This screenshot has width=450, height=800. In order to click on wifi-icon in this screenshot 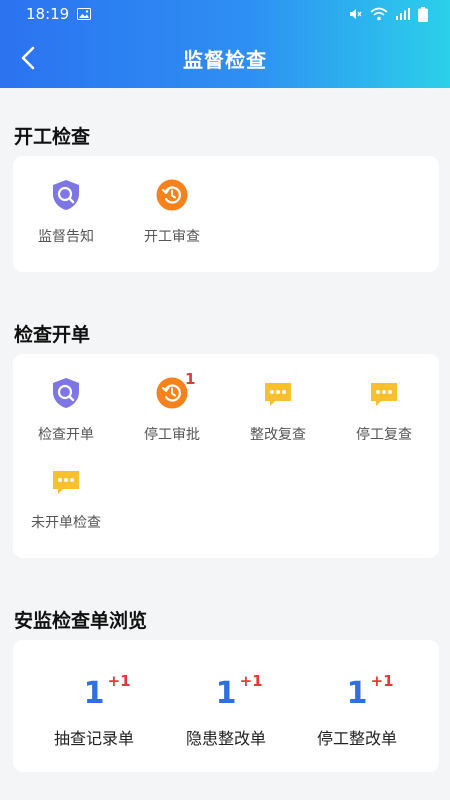, I will do `click(379, 14)`.